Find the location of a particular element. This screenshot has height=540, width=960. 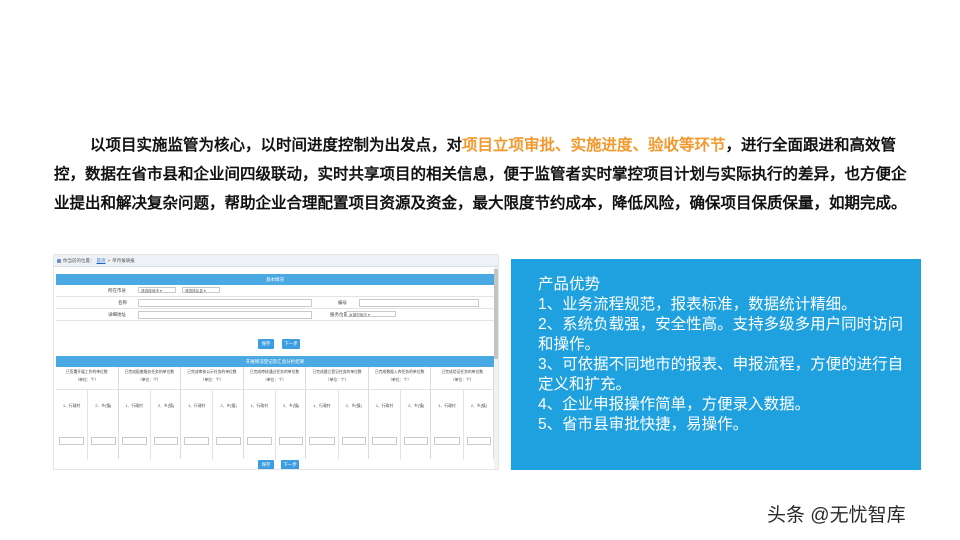

grid-column: 已完成配套服务任务的单位数 （单位：个） 1、行政村 2、乡(镇) is located at coordinates (150, 413).